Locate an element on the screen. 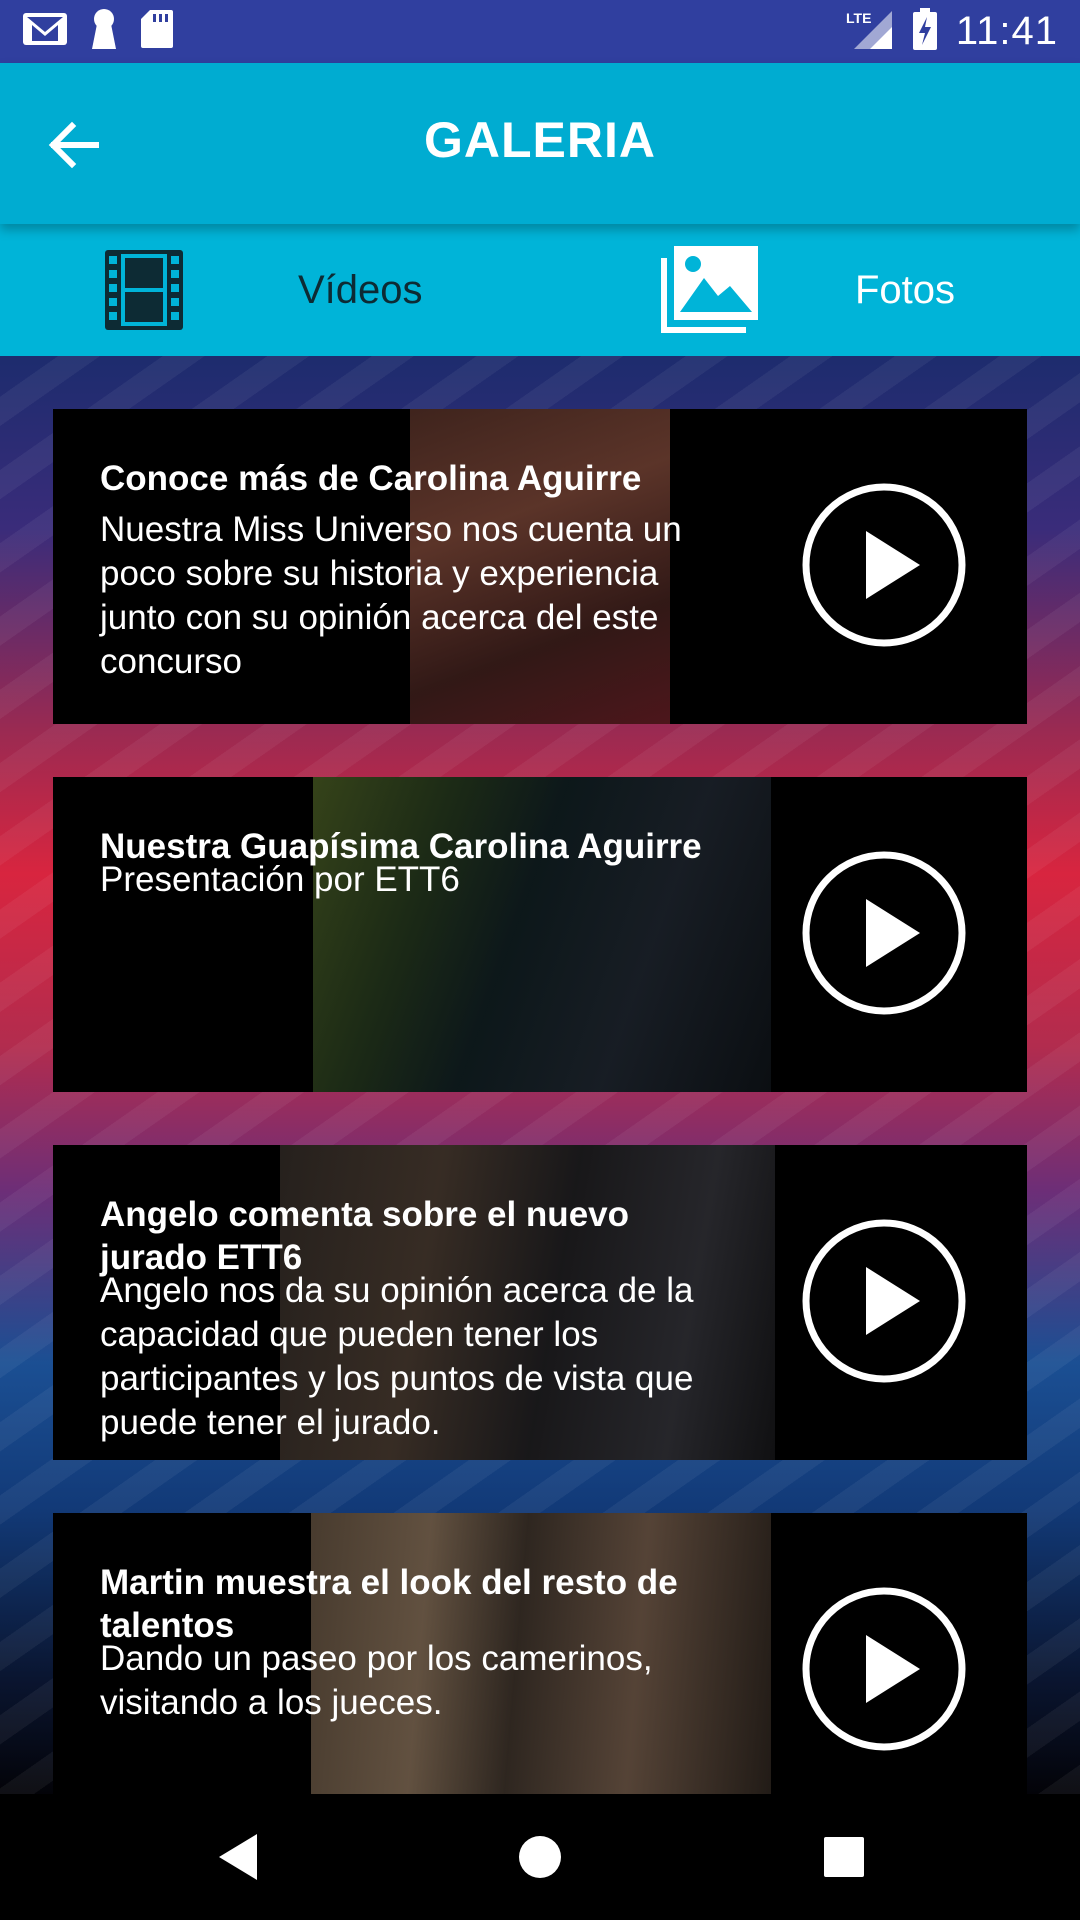 The width and height of the screenshot is (1080, 1920). video-title: Conoce más de Carolina Aguirre is located at coordinates (371, 478).